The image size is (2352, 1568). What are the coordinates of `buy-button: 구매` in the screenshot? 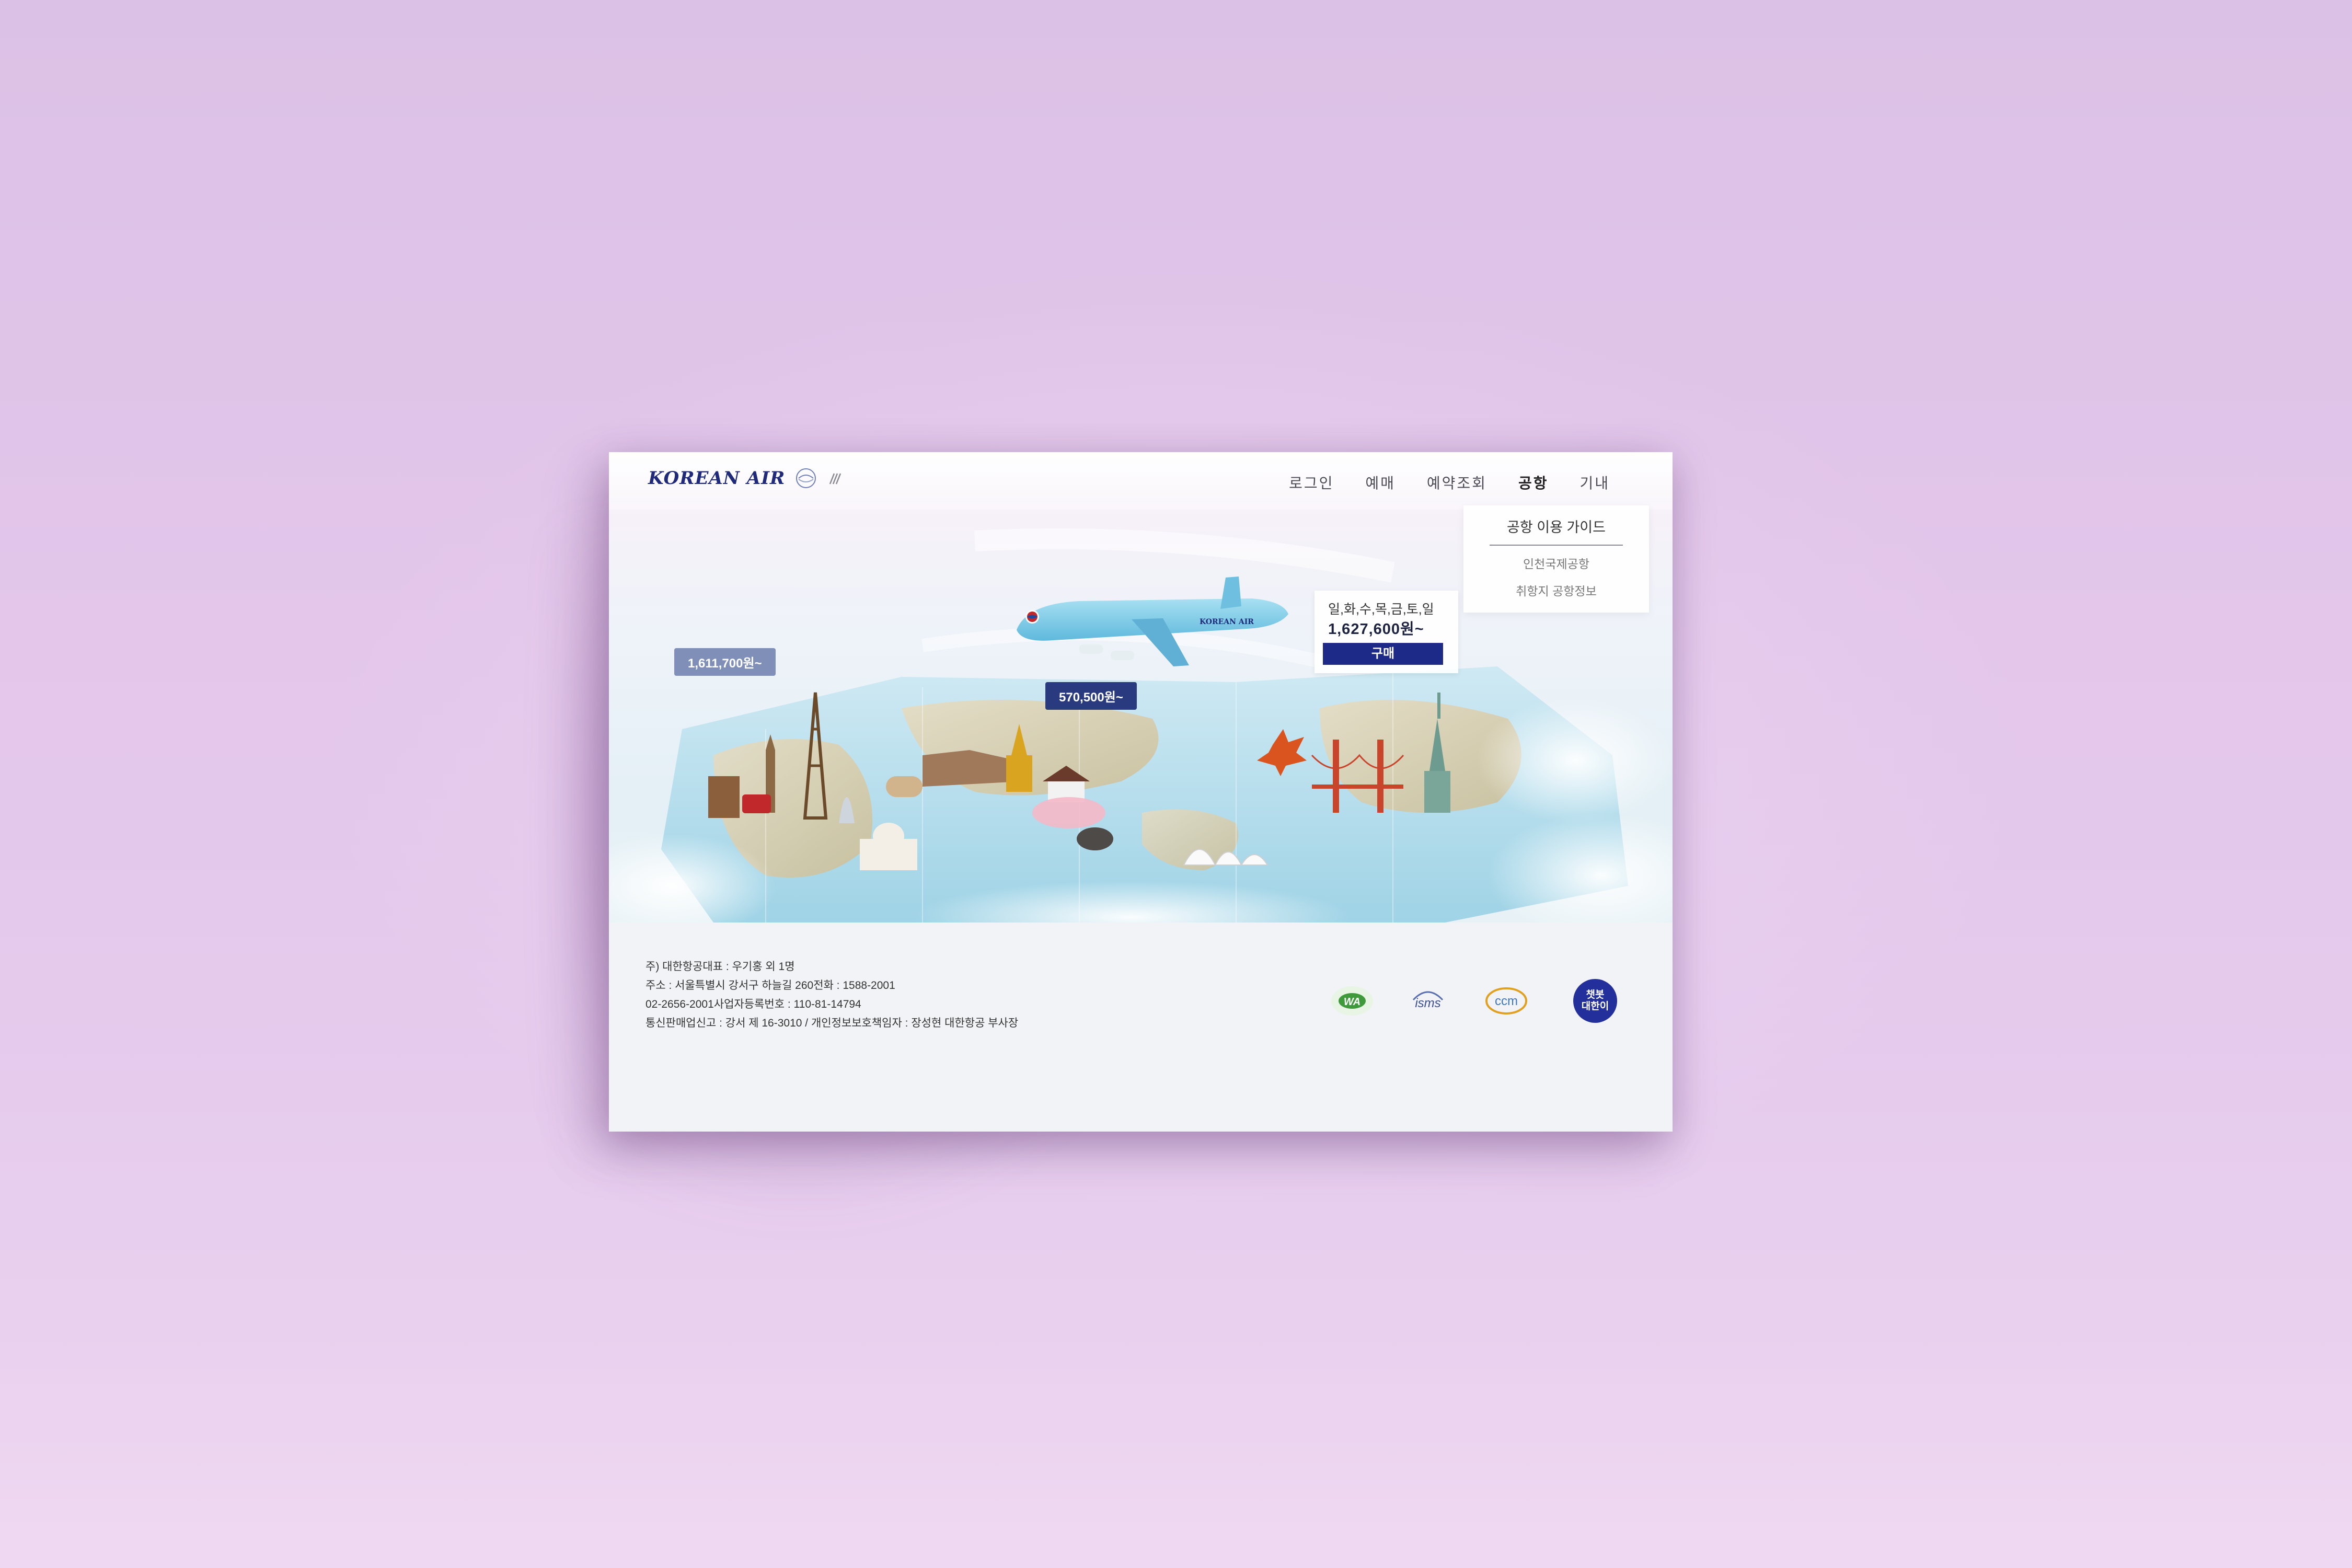 It's located at (1383, 654).